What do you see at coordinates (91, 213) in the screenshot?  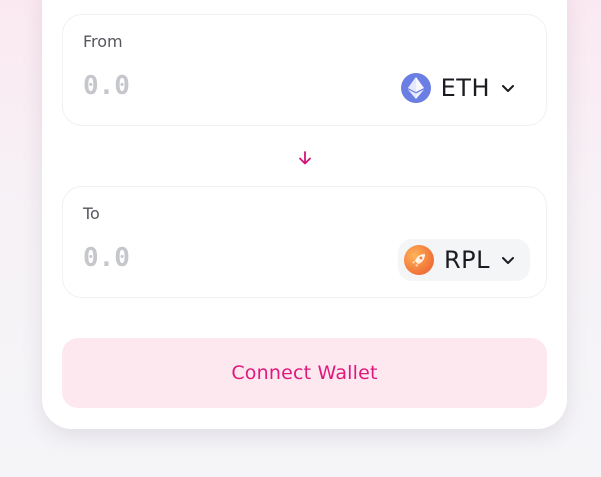 I see `to-label: To` at bounding box center [91, 213].